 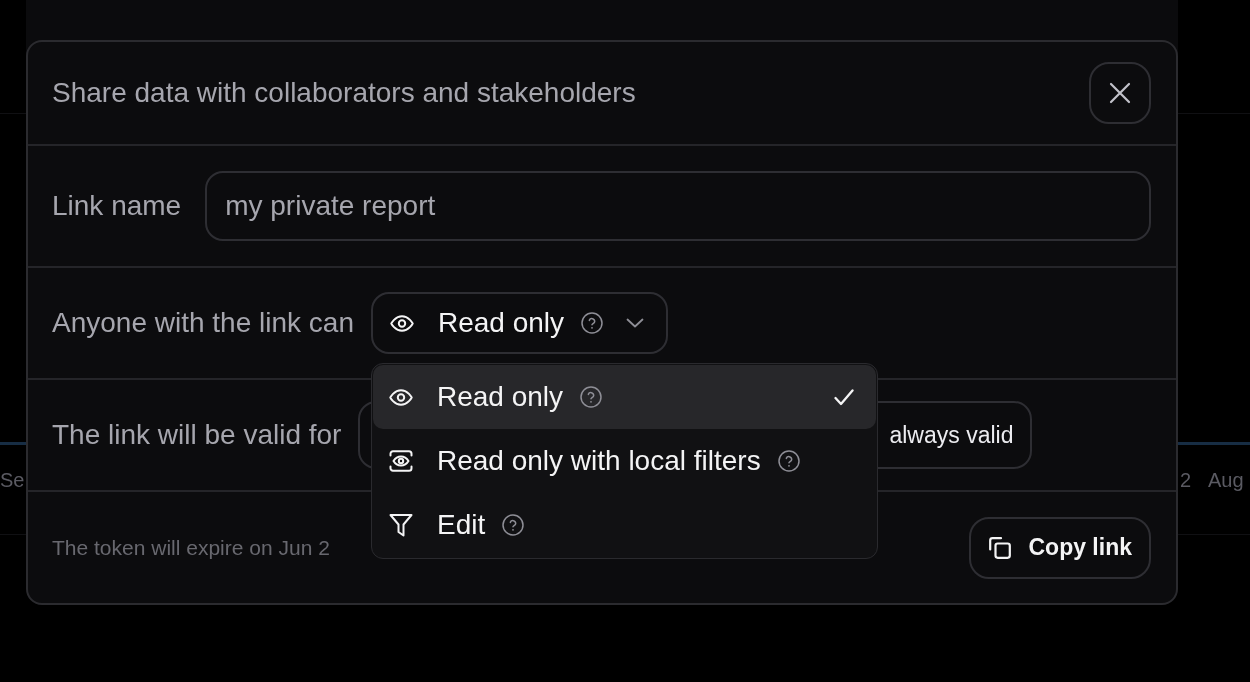 I want to click on field-label: Link name, so click(x=117, y=206).